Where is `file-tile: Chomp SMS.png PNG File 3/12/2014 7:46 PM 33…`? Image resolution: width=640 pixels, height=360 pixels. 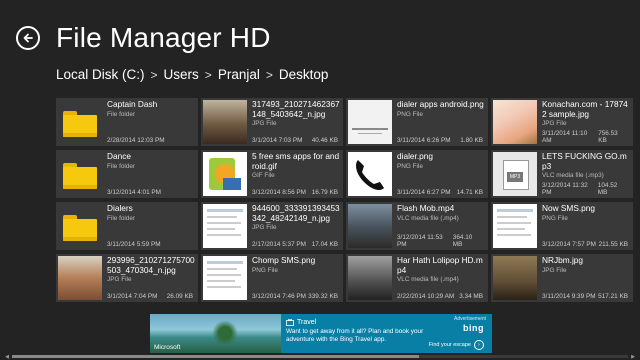 file-tile: Chomp SMS.png PNG File 3/12/2014 7:46 PM 33… is located at coordinates (272, 278).